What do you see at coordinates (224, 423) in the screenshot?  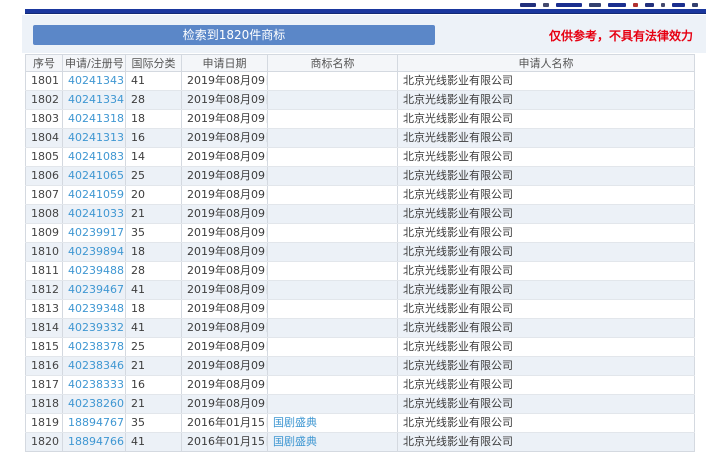 I see `cell-apply-date: 2016年01月15日` at bounding box center [224, 423].